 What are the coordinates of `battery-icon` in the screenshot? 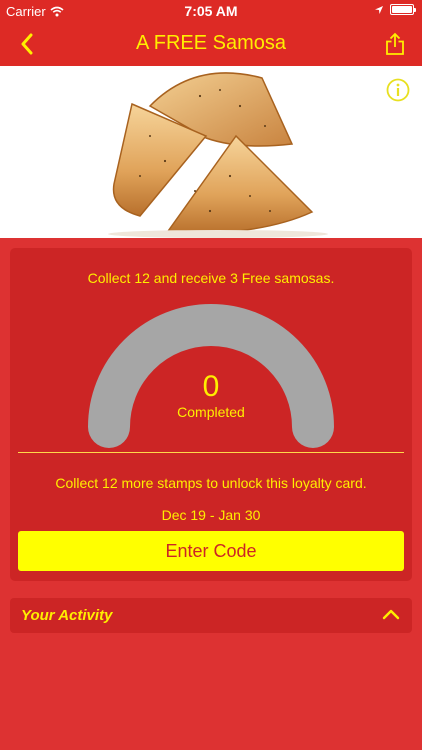 It's located at (403, 9).